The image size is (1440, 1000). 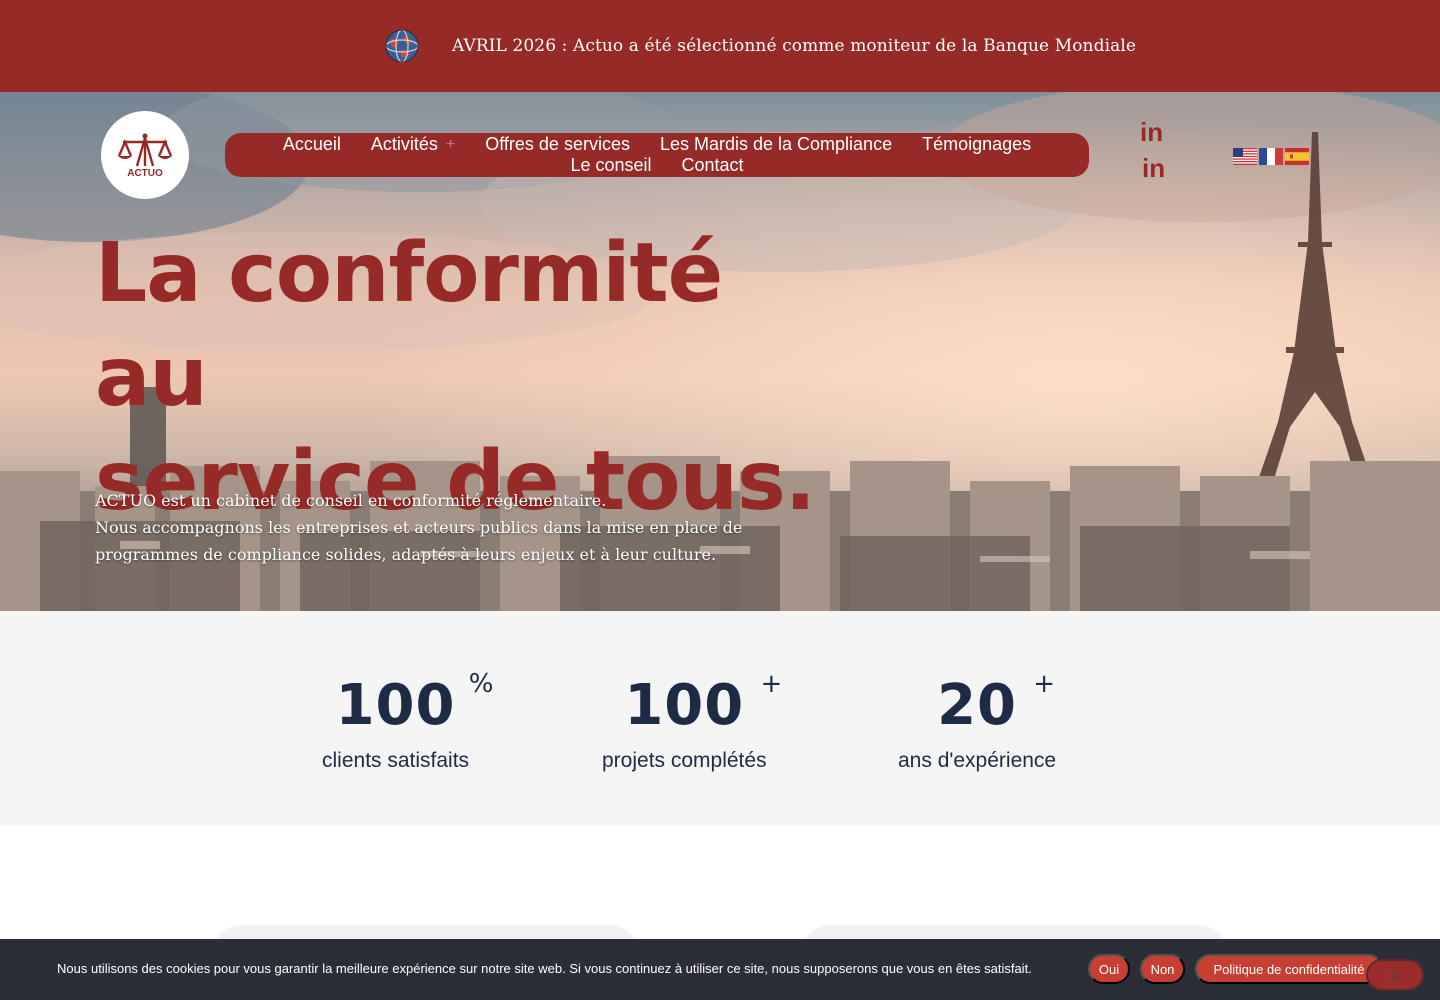 What do you see at coordinates (450, 144) in the screenshot?
I see `plus-icon: +` at bounding box center [450, 144].